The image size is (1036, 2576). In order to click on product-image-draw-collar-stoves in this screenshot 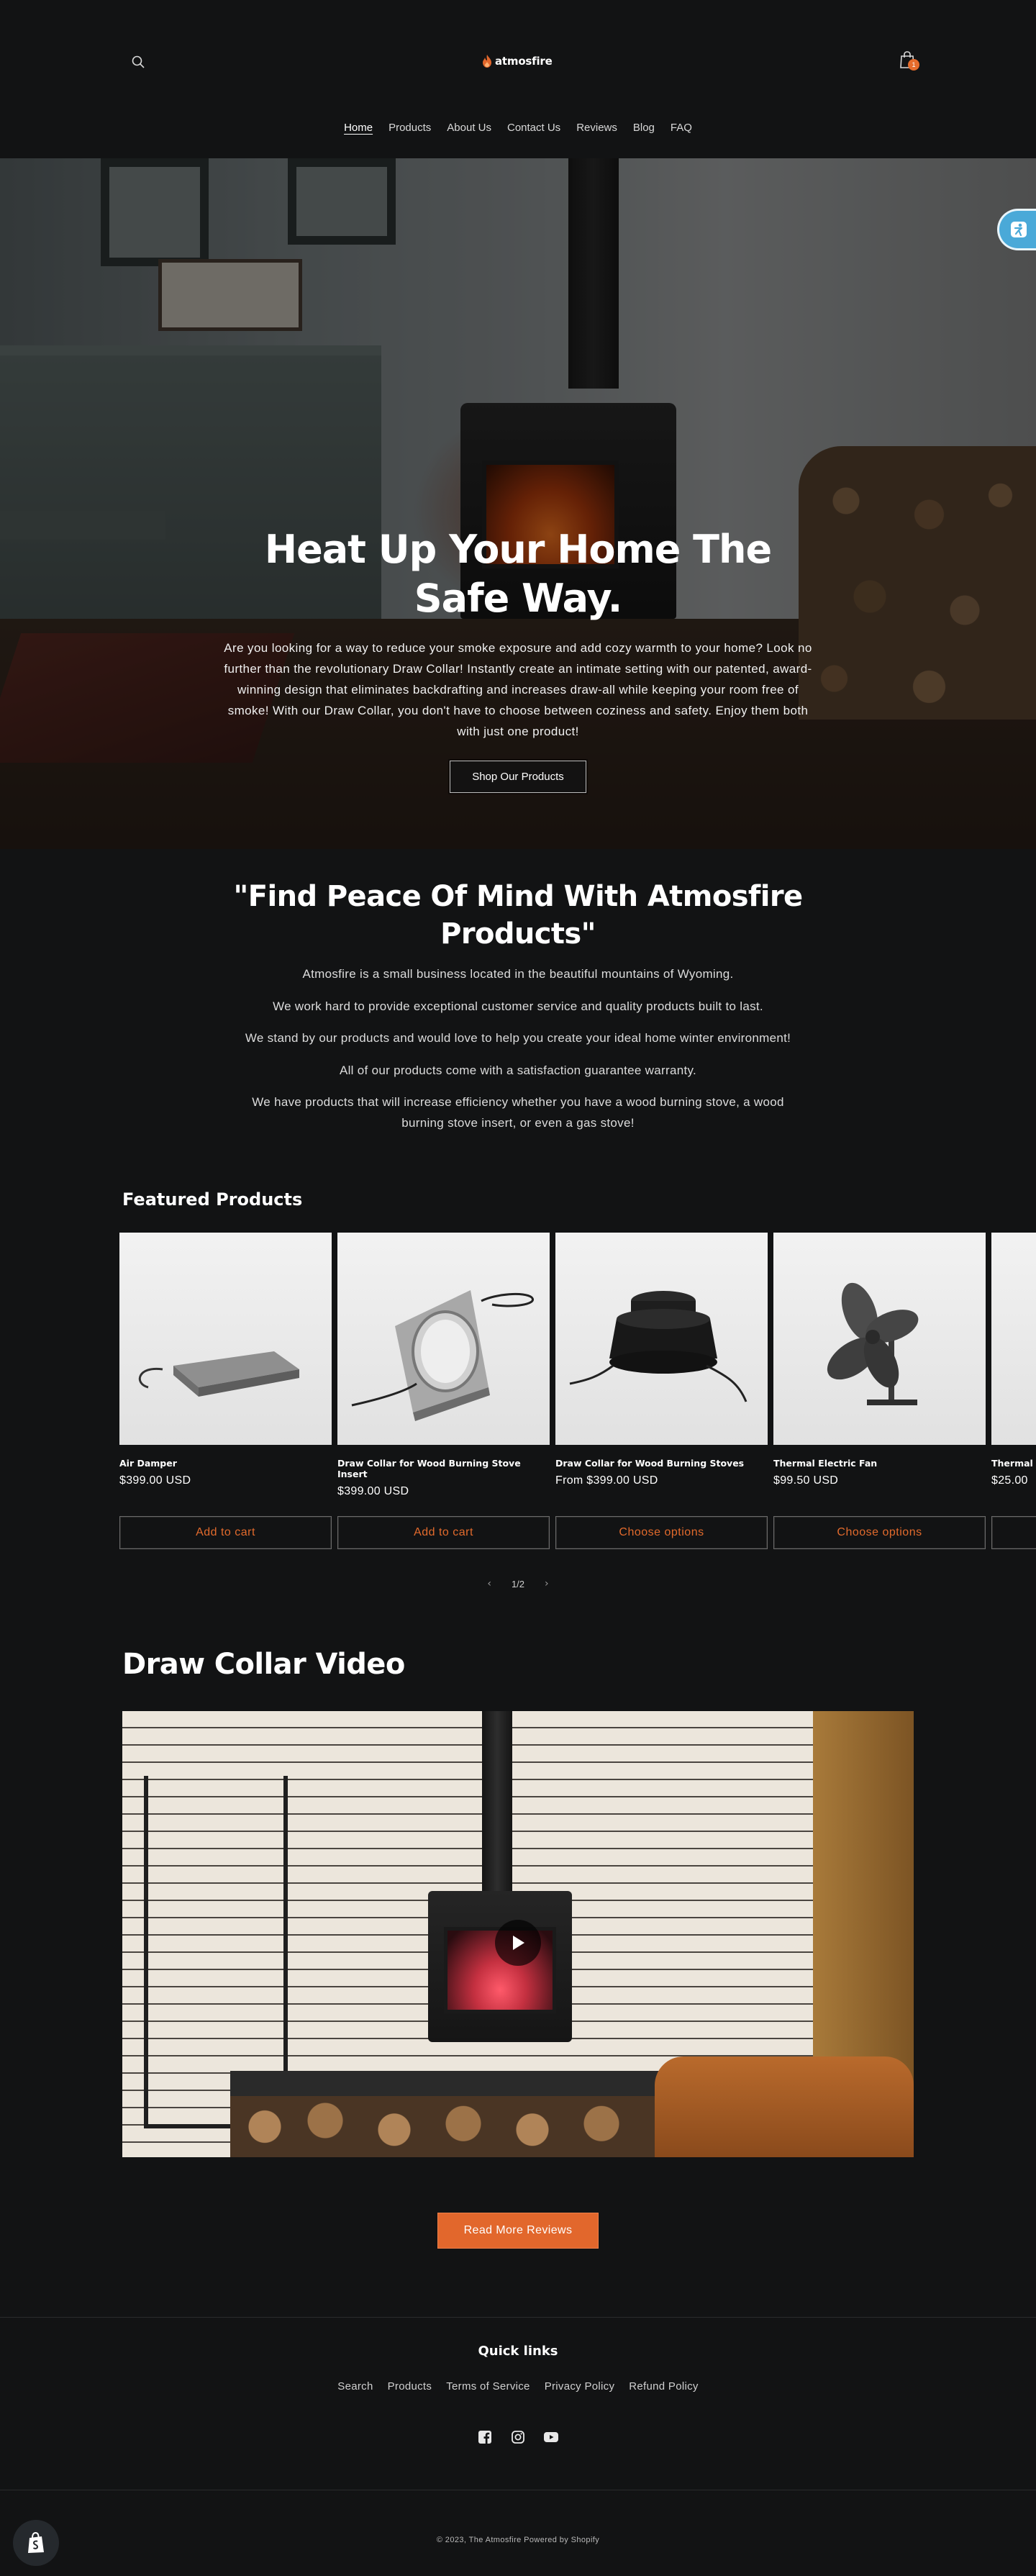, I will do `click(661, 1339)`.